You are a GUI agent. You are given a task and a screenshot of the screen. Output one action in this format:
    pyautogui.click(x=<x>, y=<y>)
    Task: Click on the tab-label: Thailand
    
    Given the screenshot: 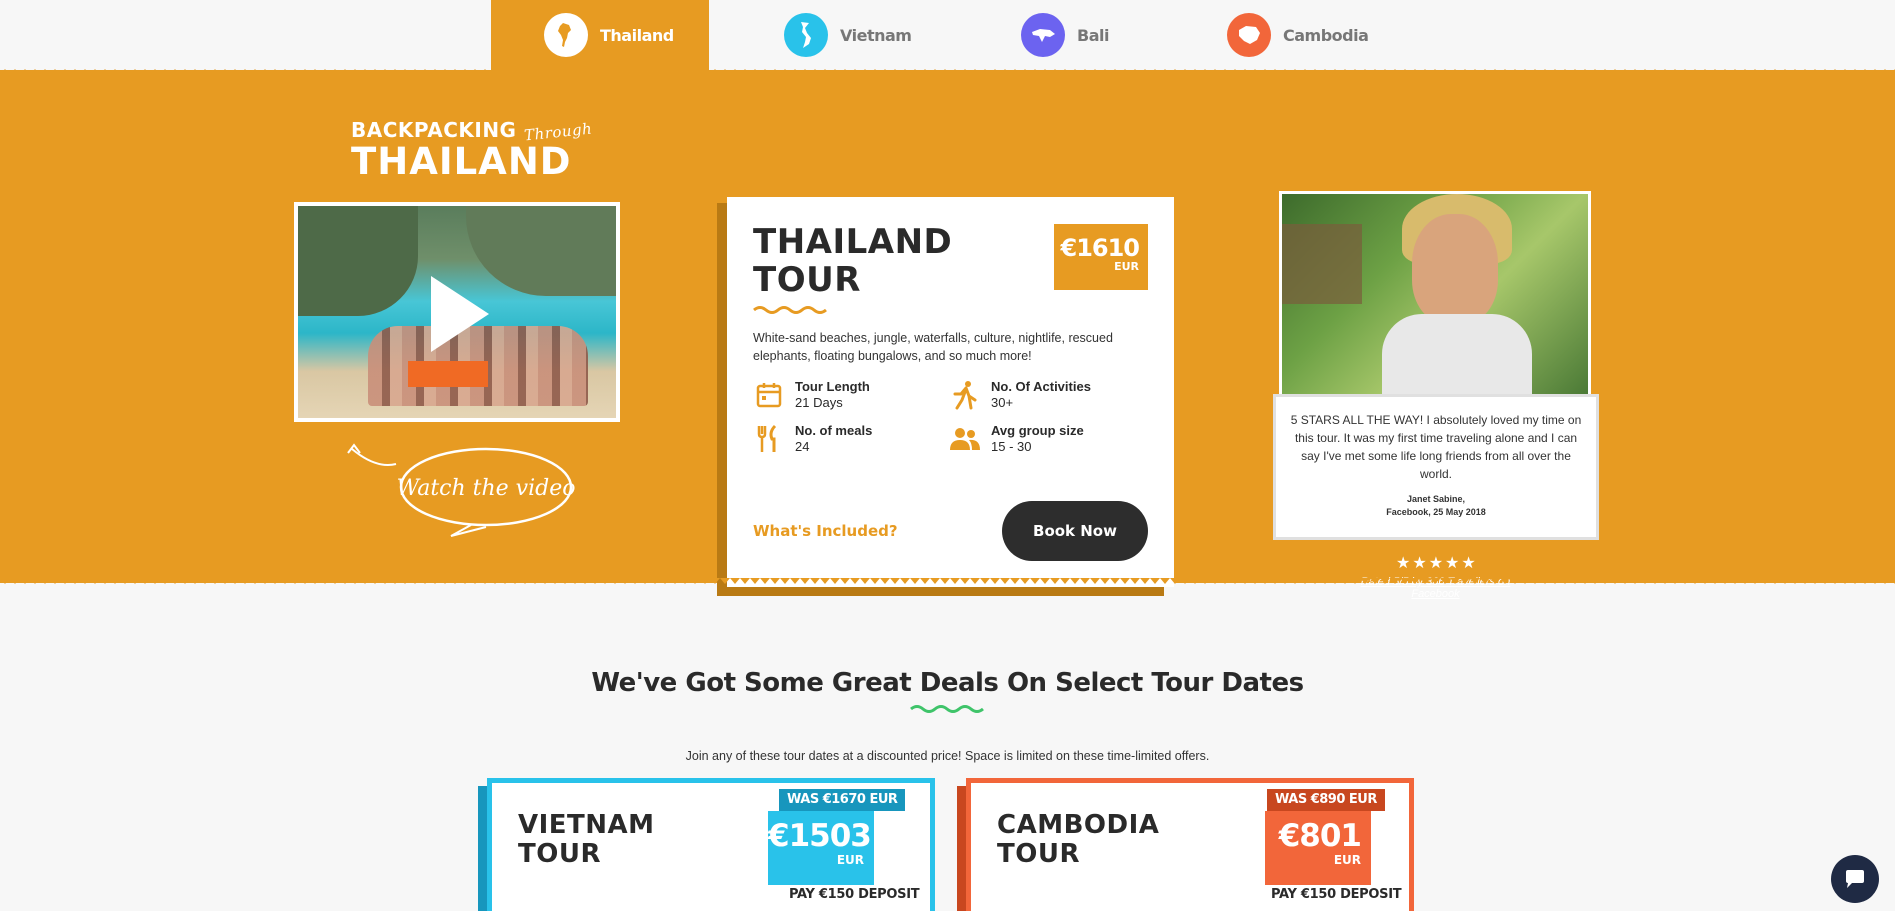 What is the action you would take?
    pyautogui.click(x=637, y=35)
    